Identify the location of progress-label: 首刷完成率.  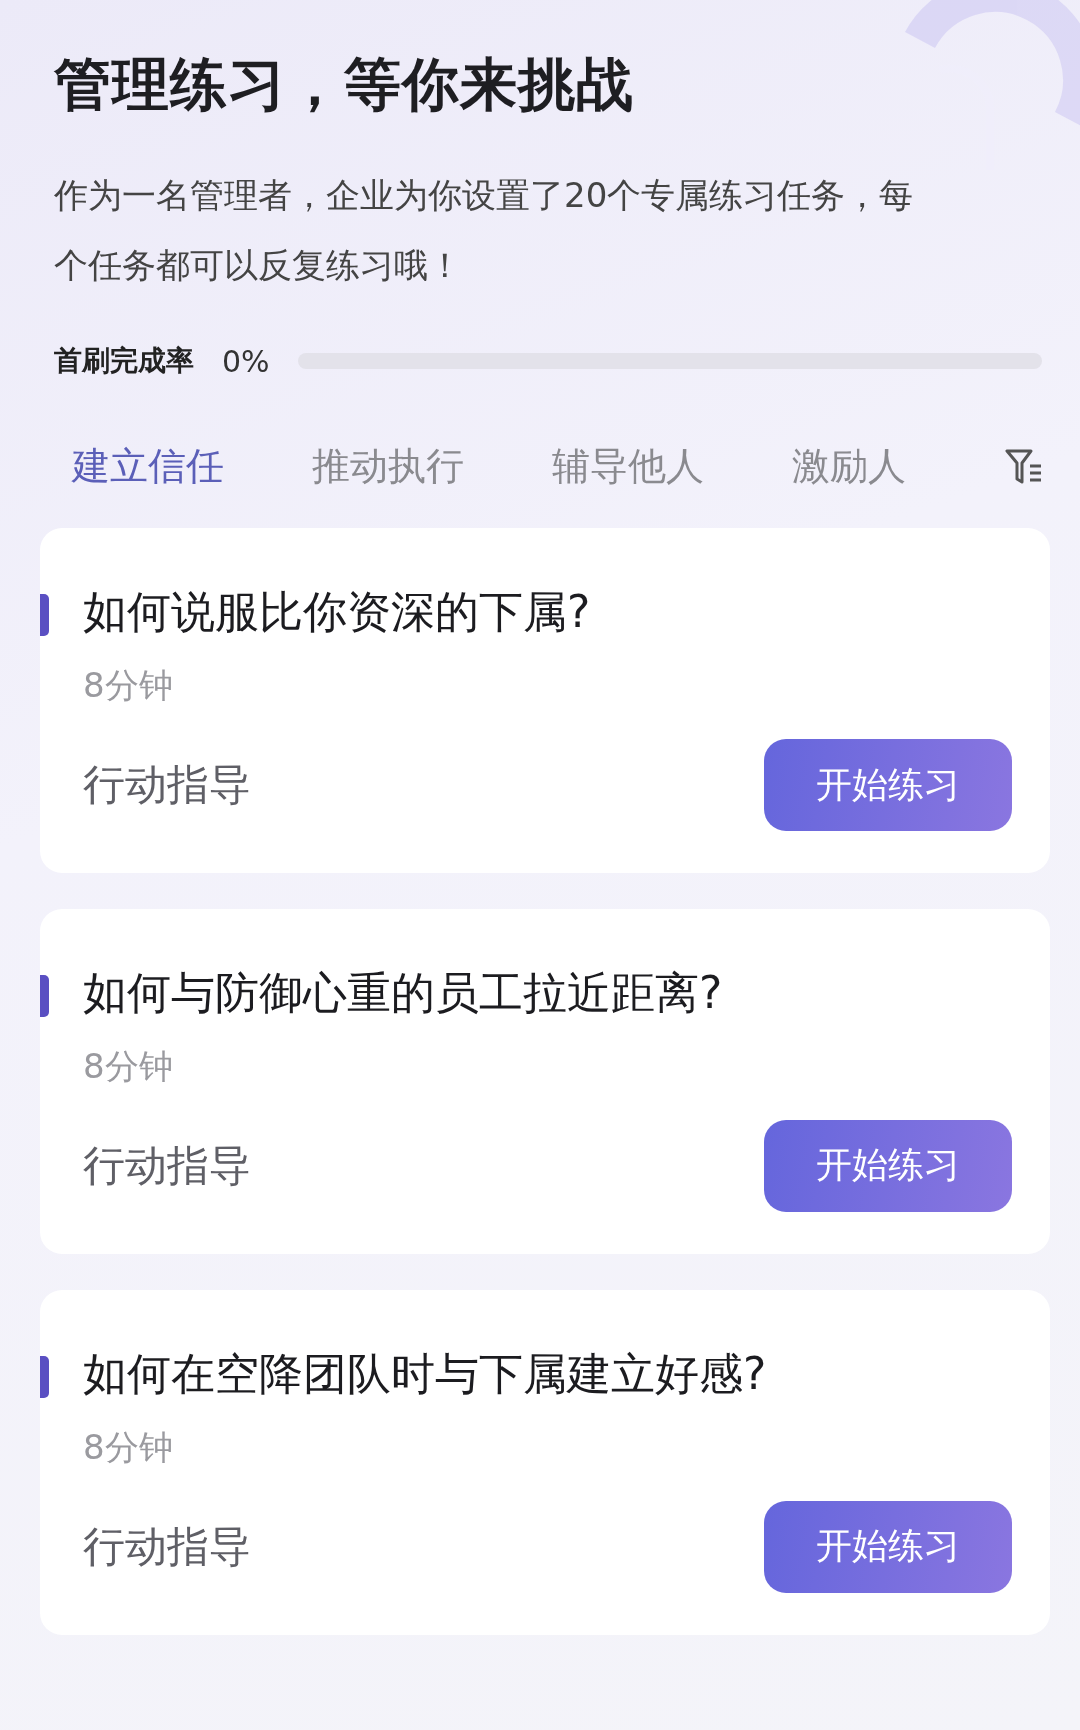
(124, 361).